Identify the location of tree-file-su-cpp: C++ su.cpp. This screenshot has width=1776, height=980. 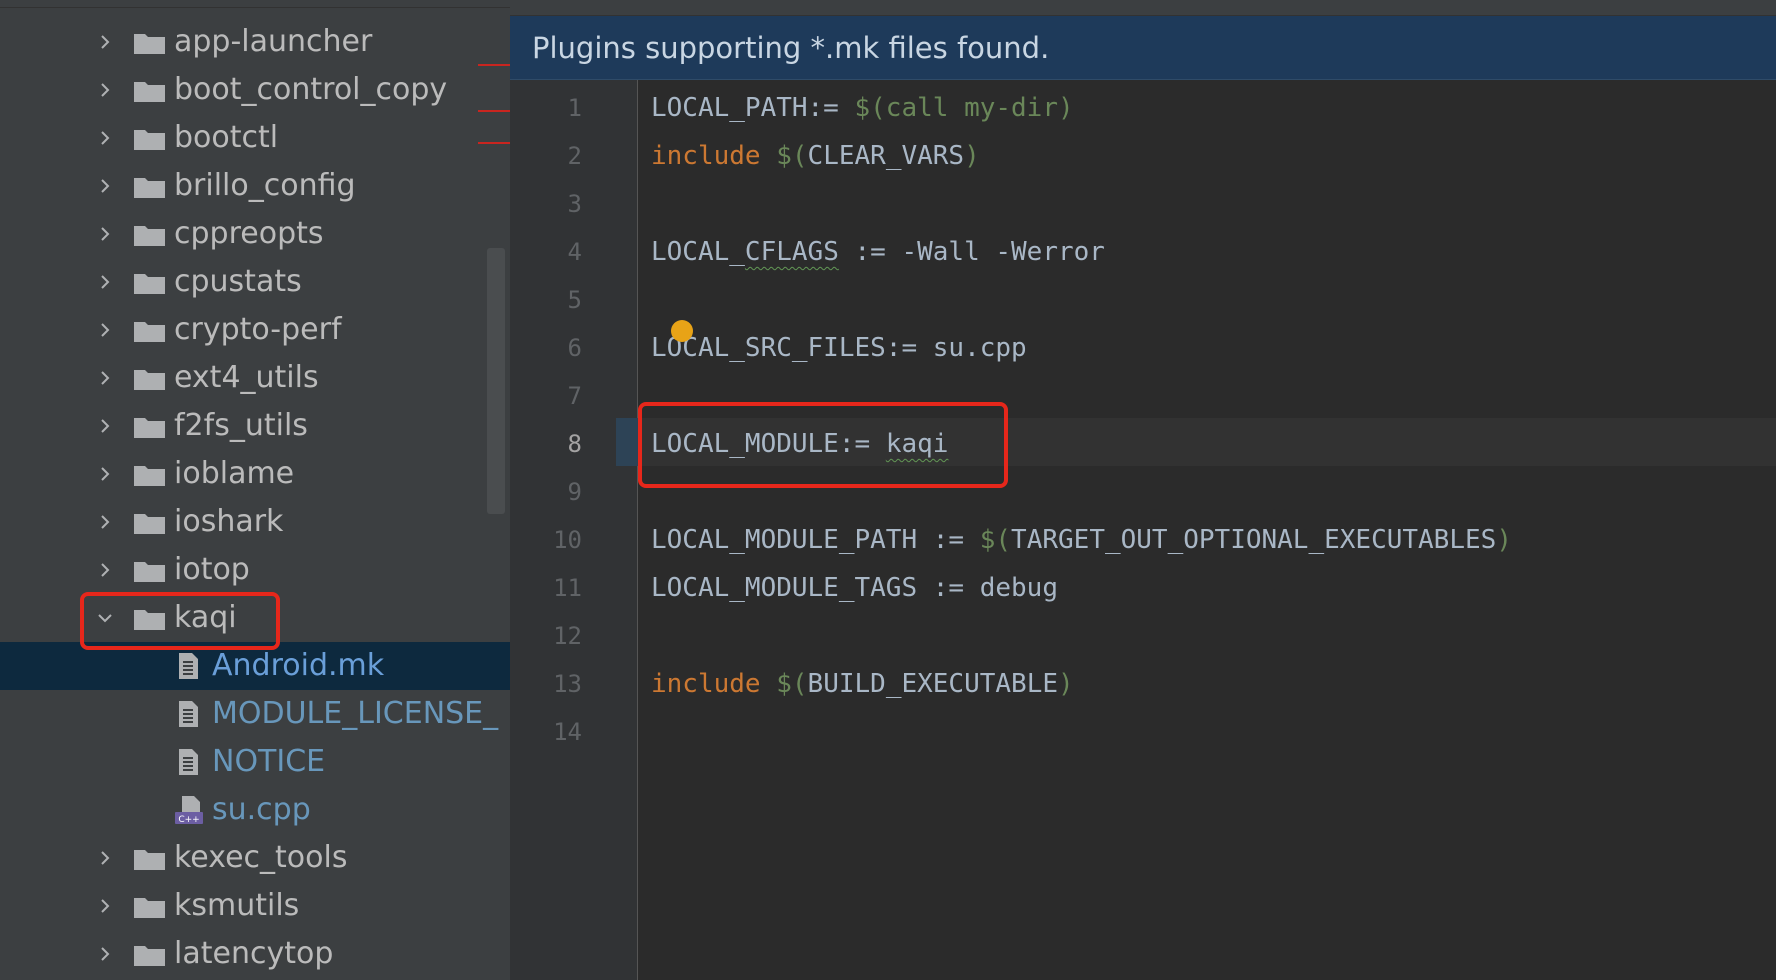
(255, 810).